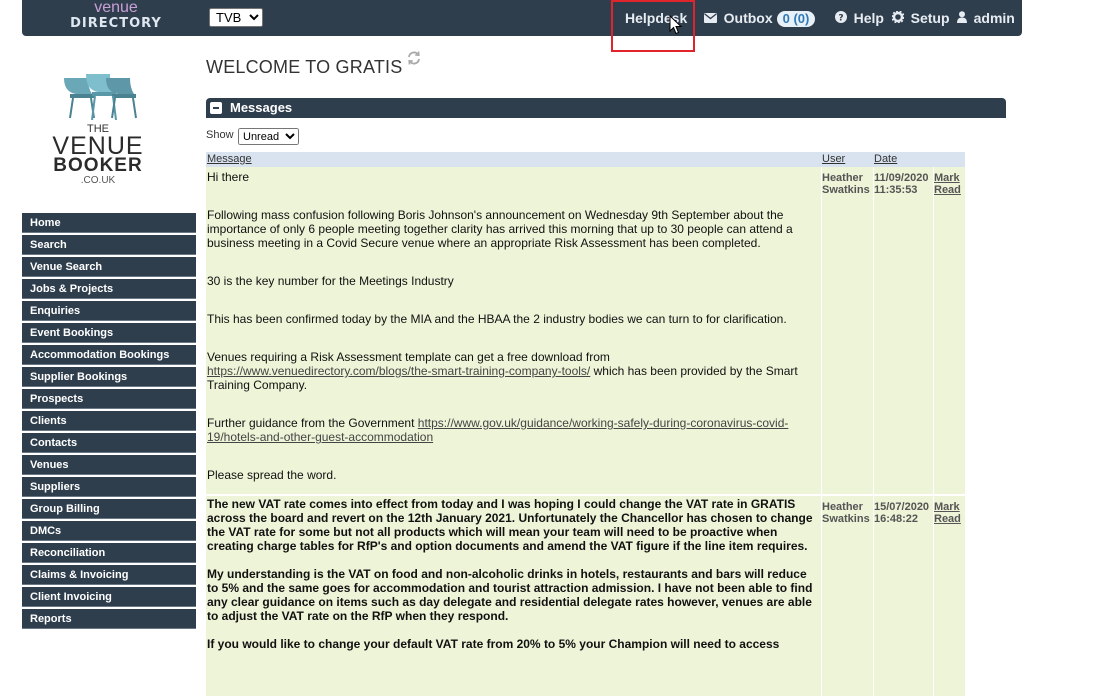 This screenshot has width=1095, height=696. I want to click on venue-booker-logo: THE VENUE BOOKER .CO.UK, so click(98, 128).